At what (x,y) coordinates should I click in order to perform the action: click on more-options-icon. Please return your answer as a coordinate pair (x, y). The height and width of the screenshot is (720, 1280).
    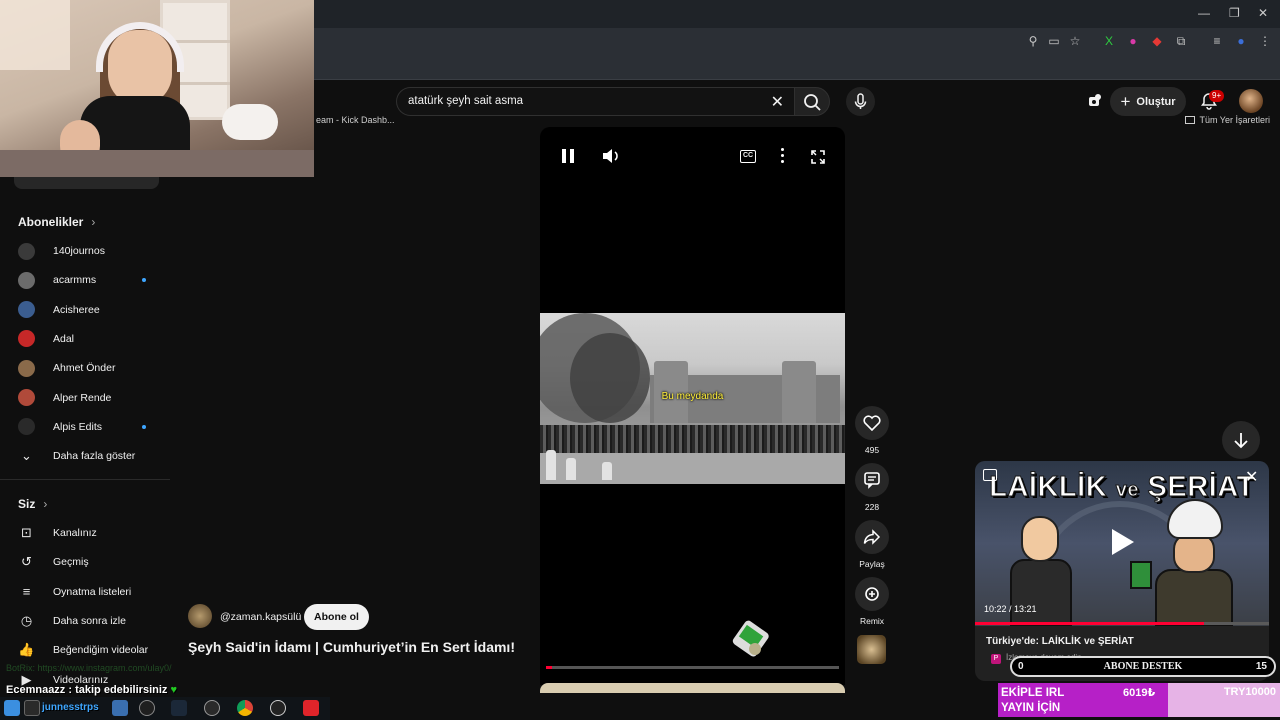
    Looking at the image, I should click on (783, 156).